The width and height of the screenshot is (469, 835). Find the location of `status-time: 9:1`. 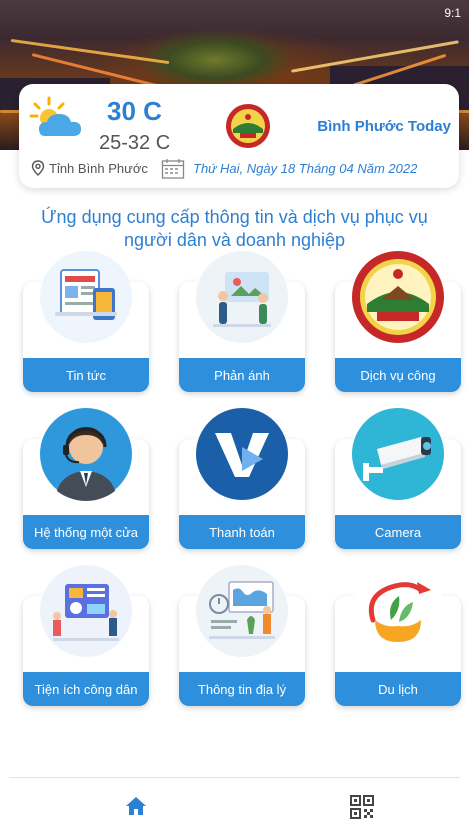

status-time: 9:1 is located at coordinates (452, 13).